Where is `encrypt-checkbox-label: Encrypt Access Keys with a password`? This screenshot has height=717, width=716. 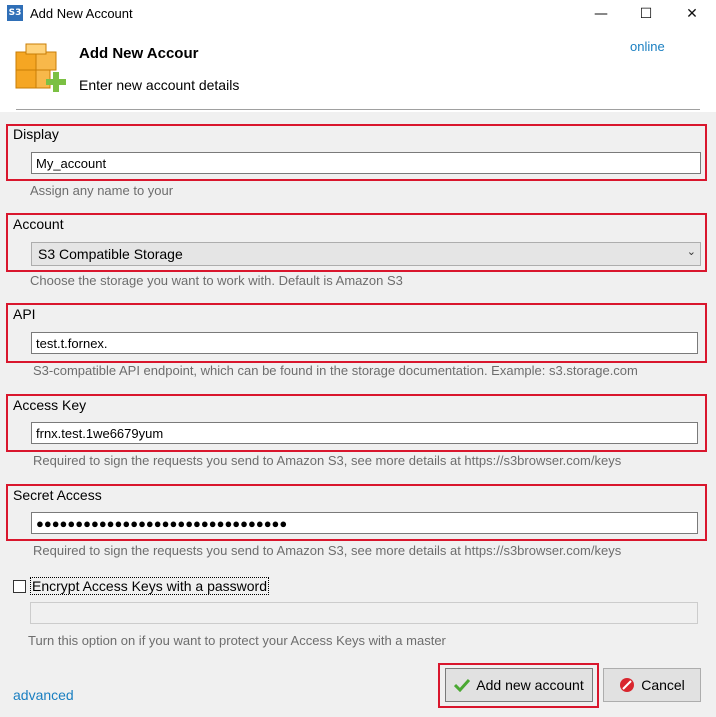 encrypt-checkbox-label: Encrypt Access Keys with a password is located at coordinates (149, 586).